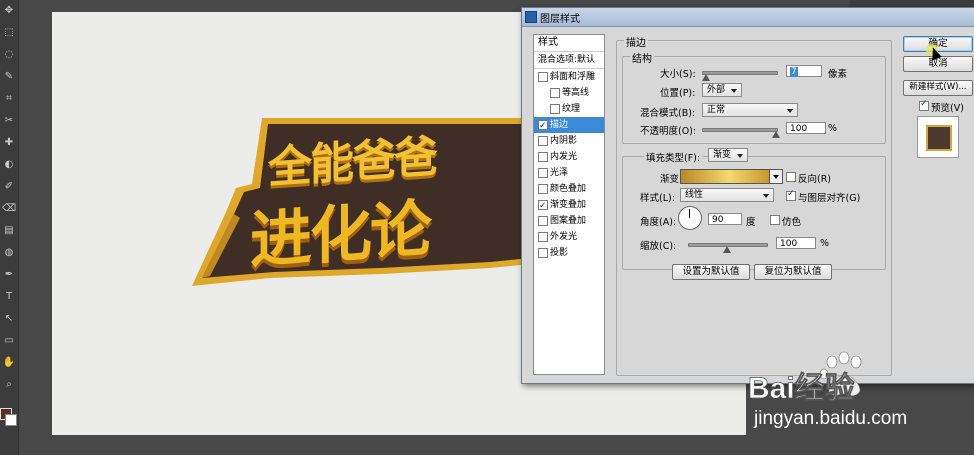 The image size is (974, 455). Describe the element at coordinates (576, 93) in the screenshot. I see `style-item-label: 等高线` at that location.